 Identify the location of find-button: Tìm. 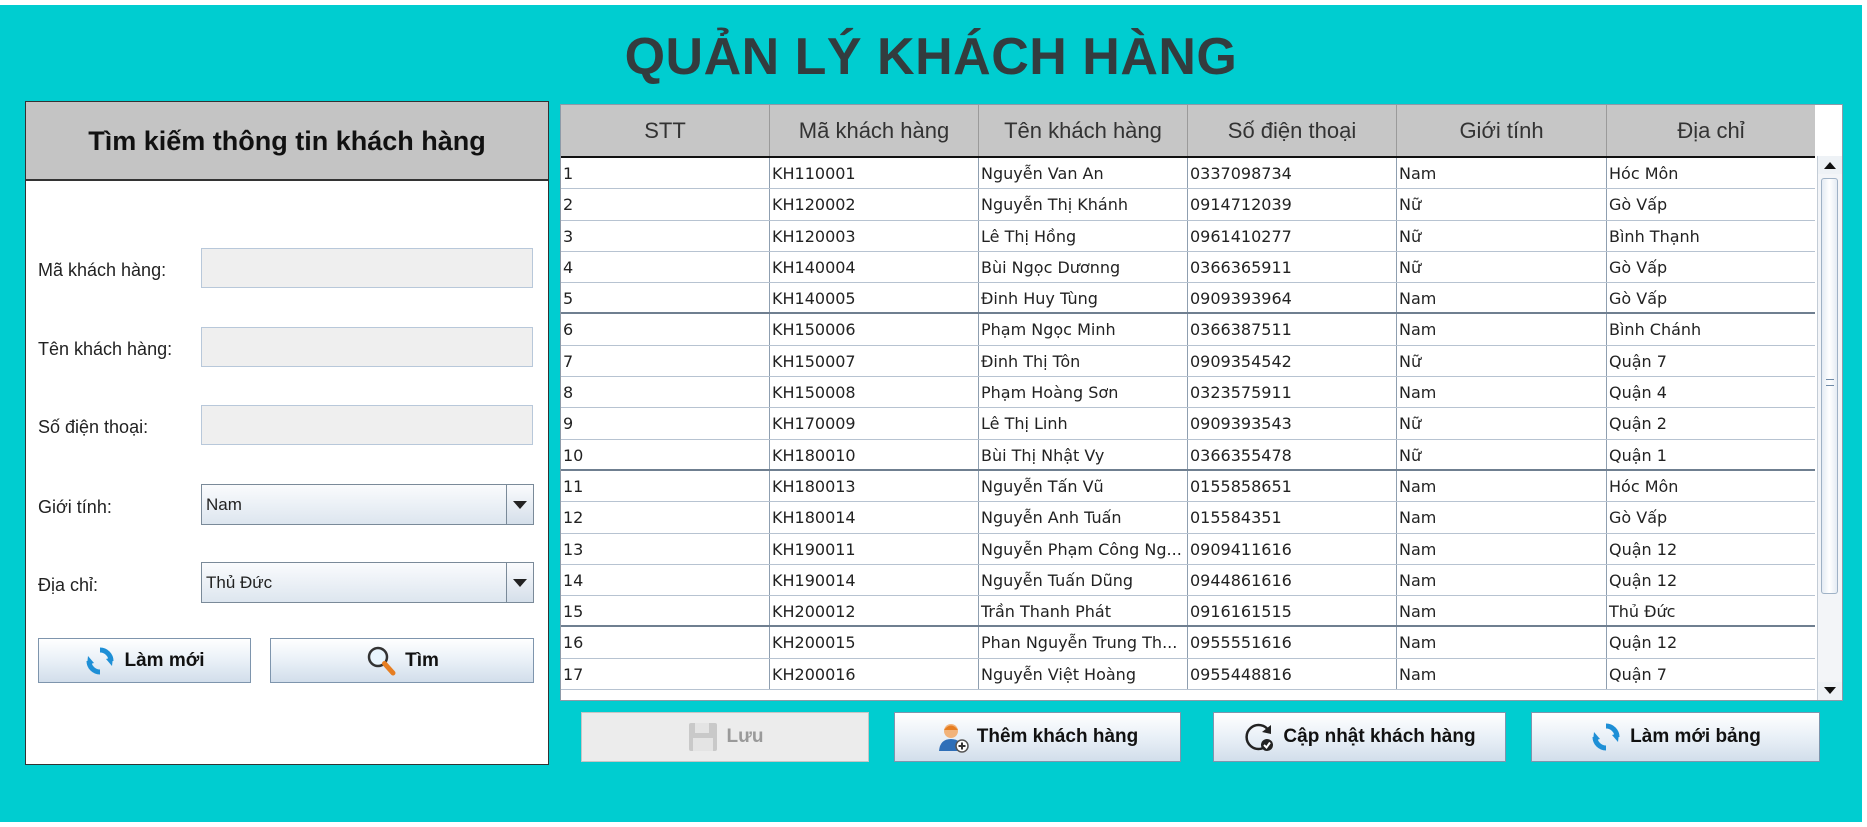
(402, 660).